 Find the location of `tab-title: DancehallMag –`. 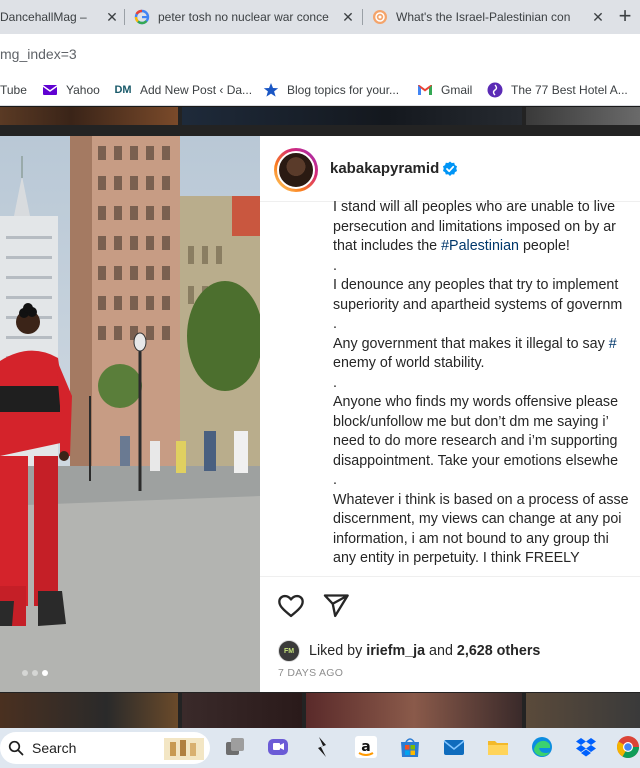

tab-title: DancehallMag – is located at coordinates (43, 17).